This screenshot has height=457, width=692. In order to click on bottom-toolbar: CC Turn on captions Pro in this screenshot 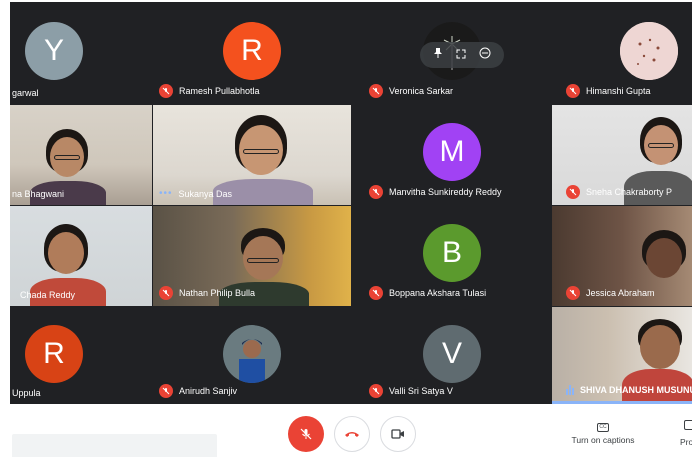, I will do `click(346, 430)`.